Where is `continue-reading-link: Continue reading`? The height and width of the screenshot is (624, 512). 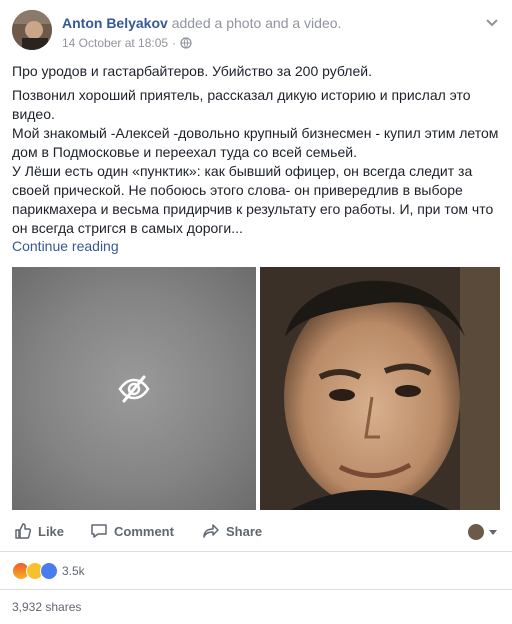 continue-reading-link: Continue reading is located at coordinates (65, 246).